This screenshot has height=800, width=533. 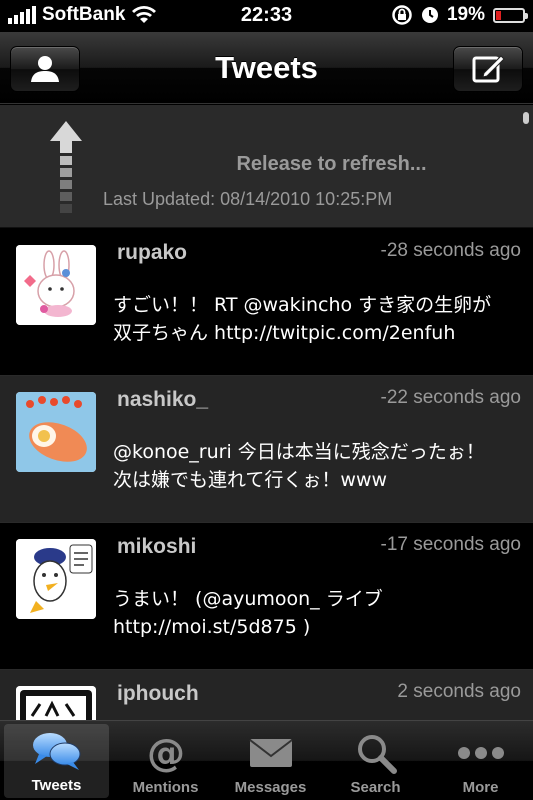 I want to click on compose-button, so click(x=488, y=69).